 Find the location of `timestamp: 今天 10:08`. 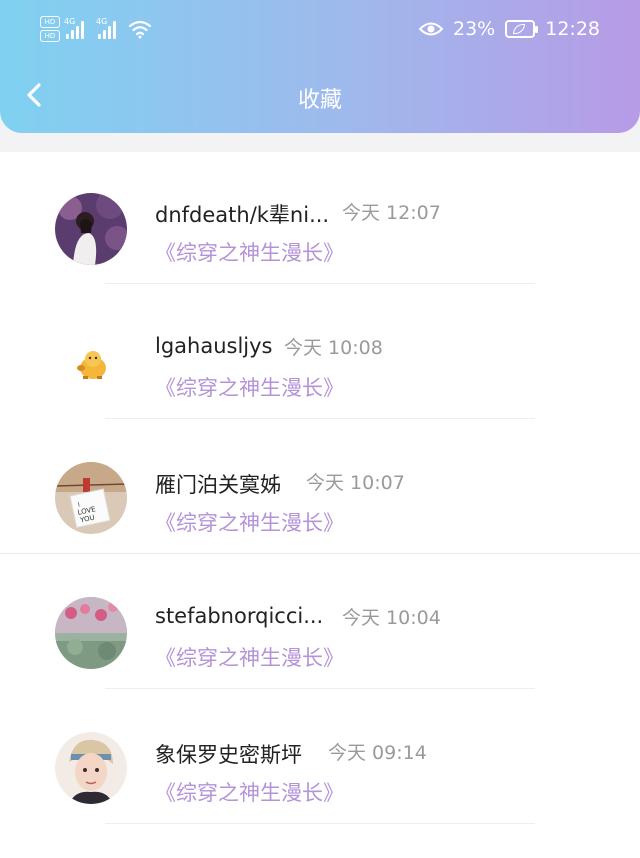

timestamp: 今天 10:08 is located at coordinates (333, 348).